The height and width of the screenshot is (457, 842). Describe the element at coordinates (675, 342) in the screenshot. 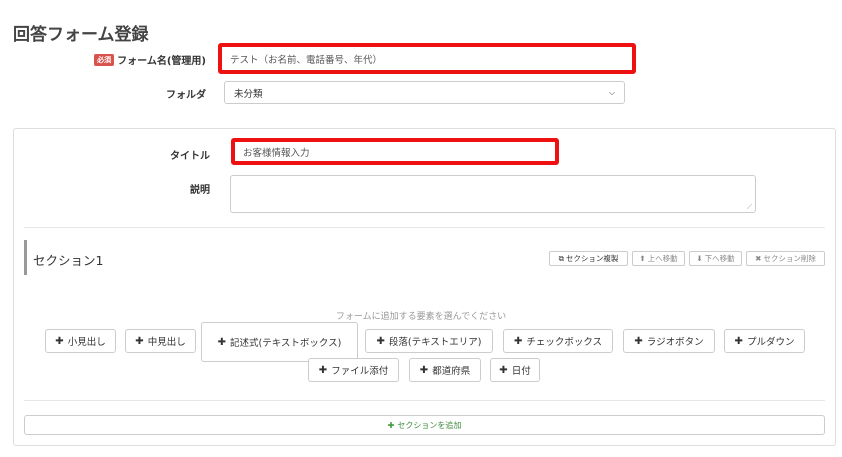

I see `add-radio-label: ラジオボタン` at that location.